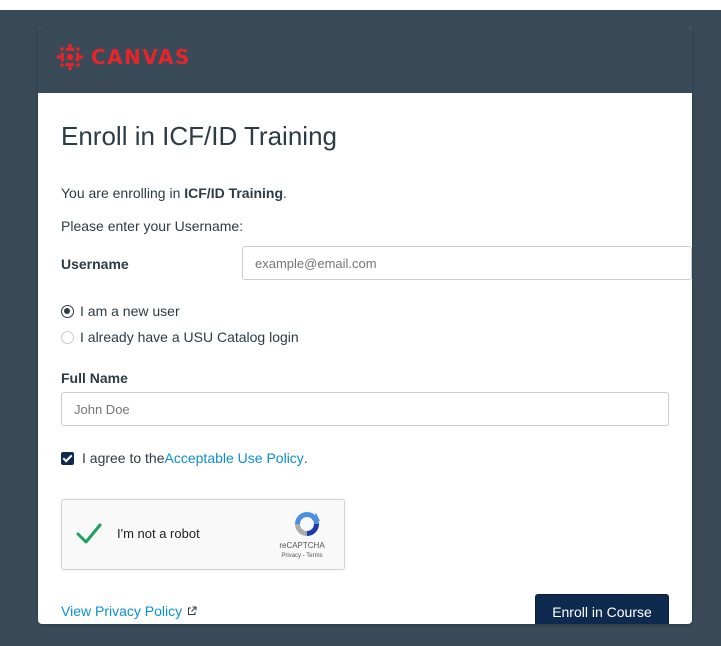 This screenshot has height=646, width=721. I want to click on radio-new-user-button, so click(67, 311).